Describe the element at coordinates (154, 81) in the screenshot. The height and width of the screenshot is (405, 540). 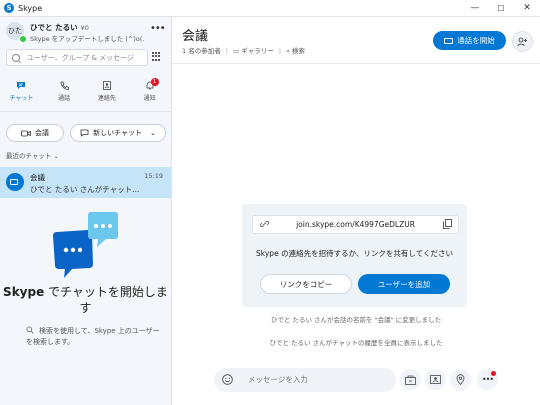
I see `notification-badge: 1` at that location.